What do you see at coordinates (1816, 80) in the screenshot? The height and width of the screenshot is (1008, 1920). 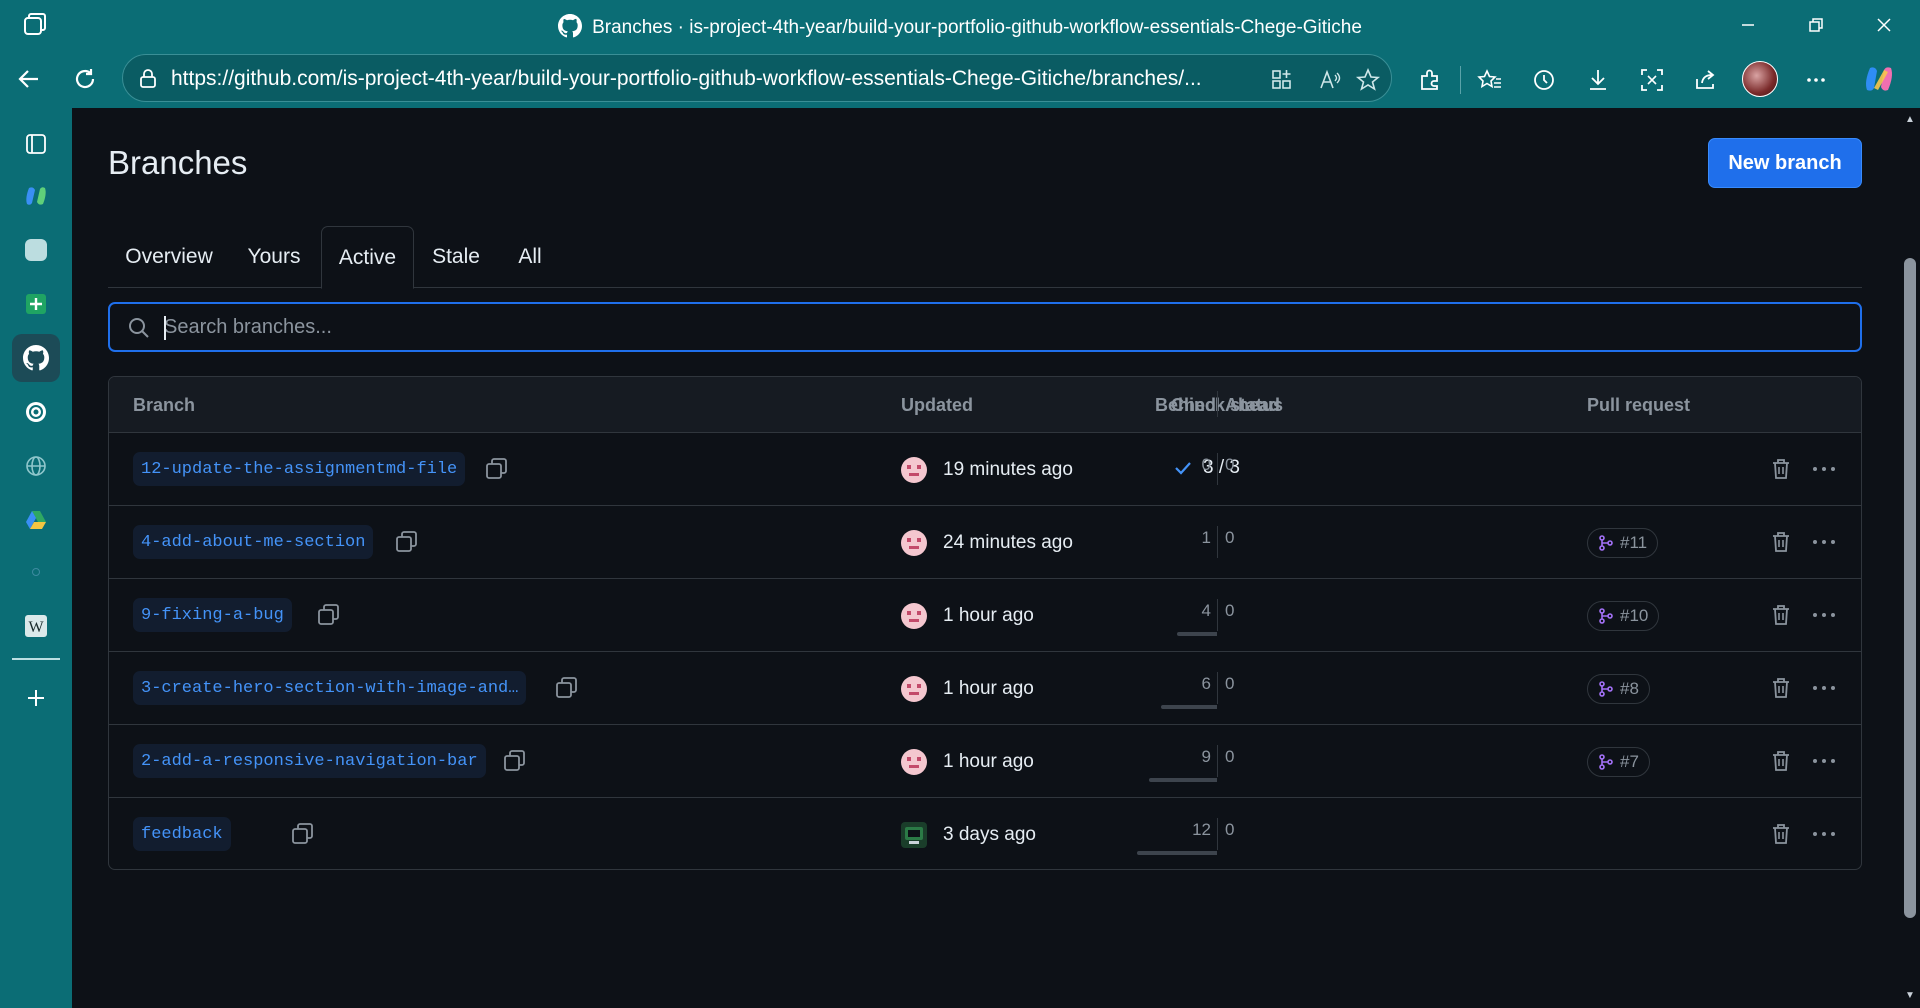 I see `settings-more-button` at bounding box center [1816, 80].